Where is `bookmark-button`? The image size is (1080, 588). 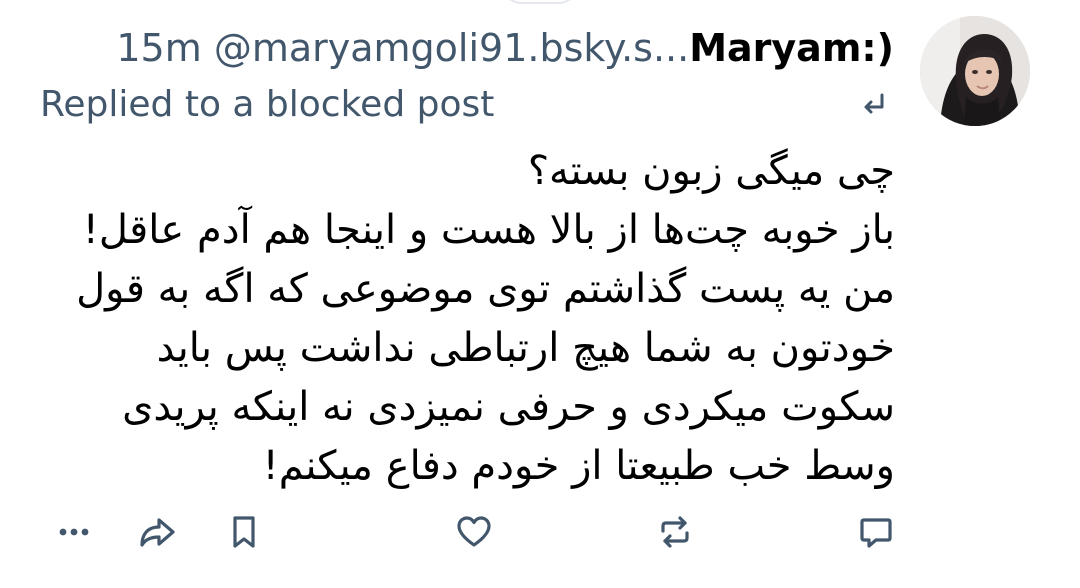 bookmark-button is located at coordinates (244, 532).